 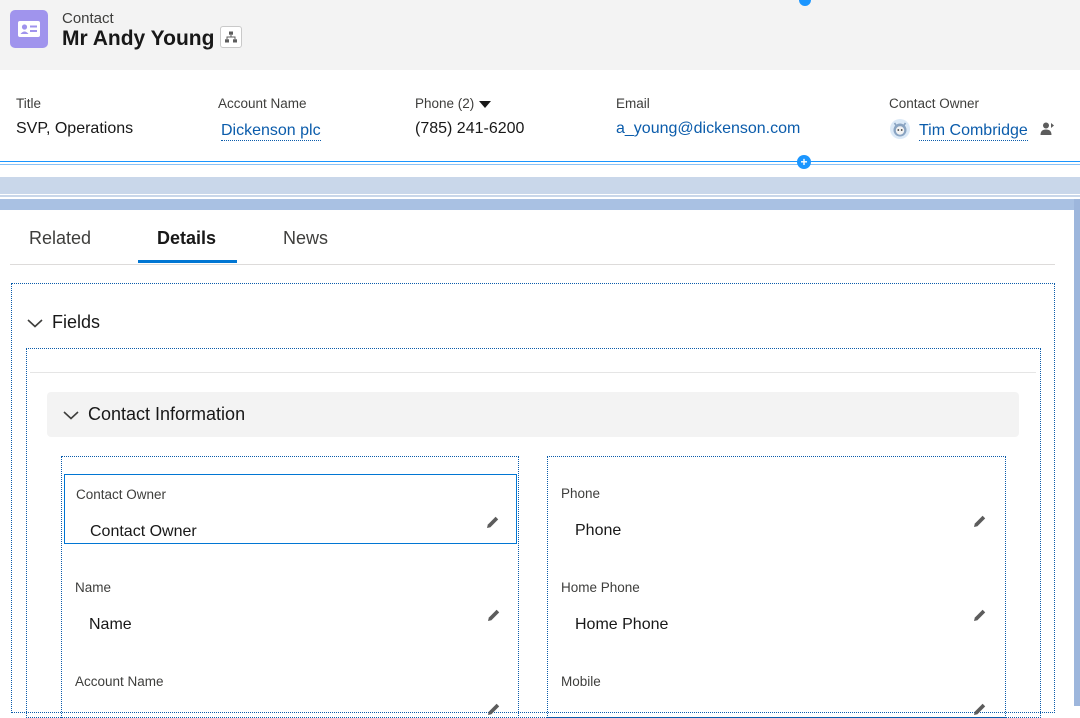 I want to click on hierarchy-icon, so click(x=231, y=37).